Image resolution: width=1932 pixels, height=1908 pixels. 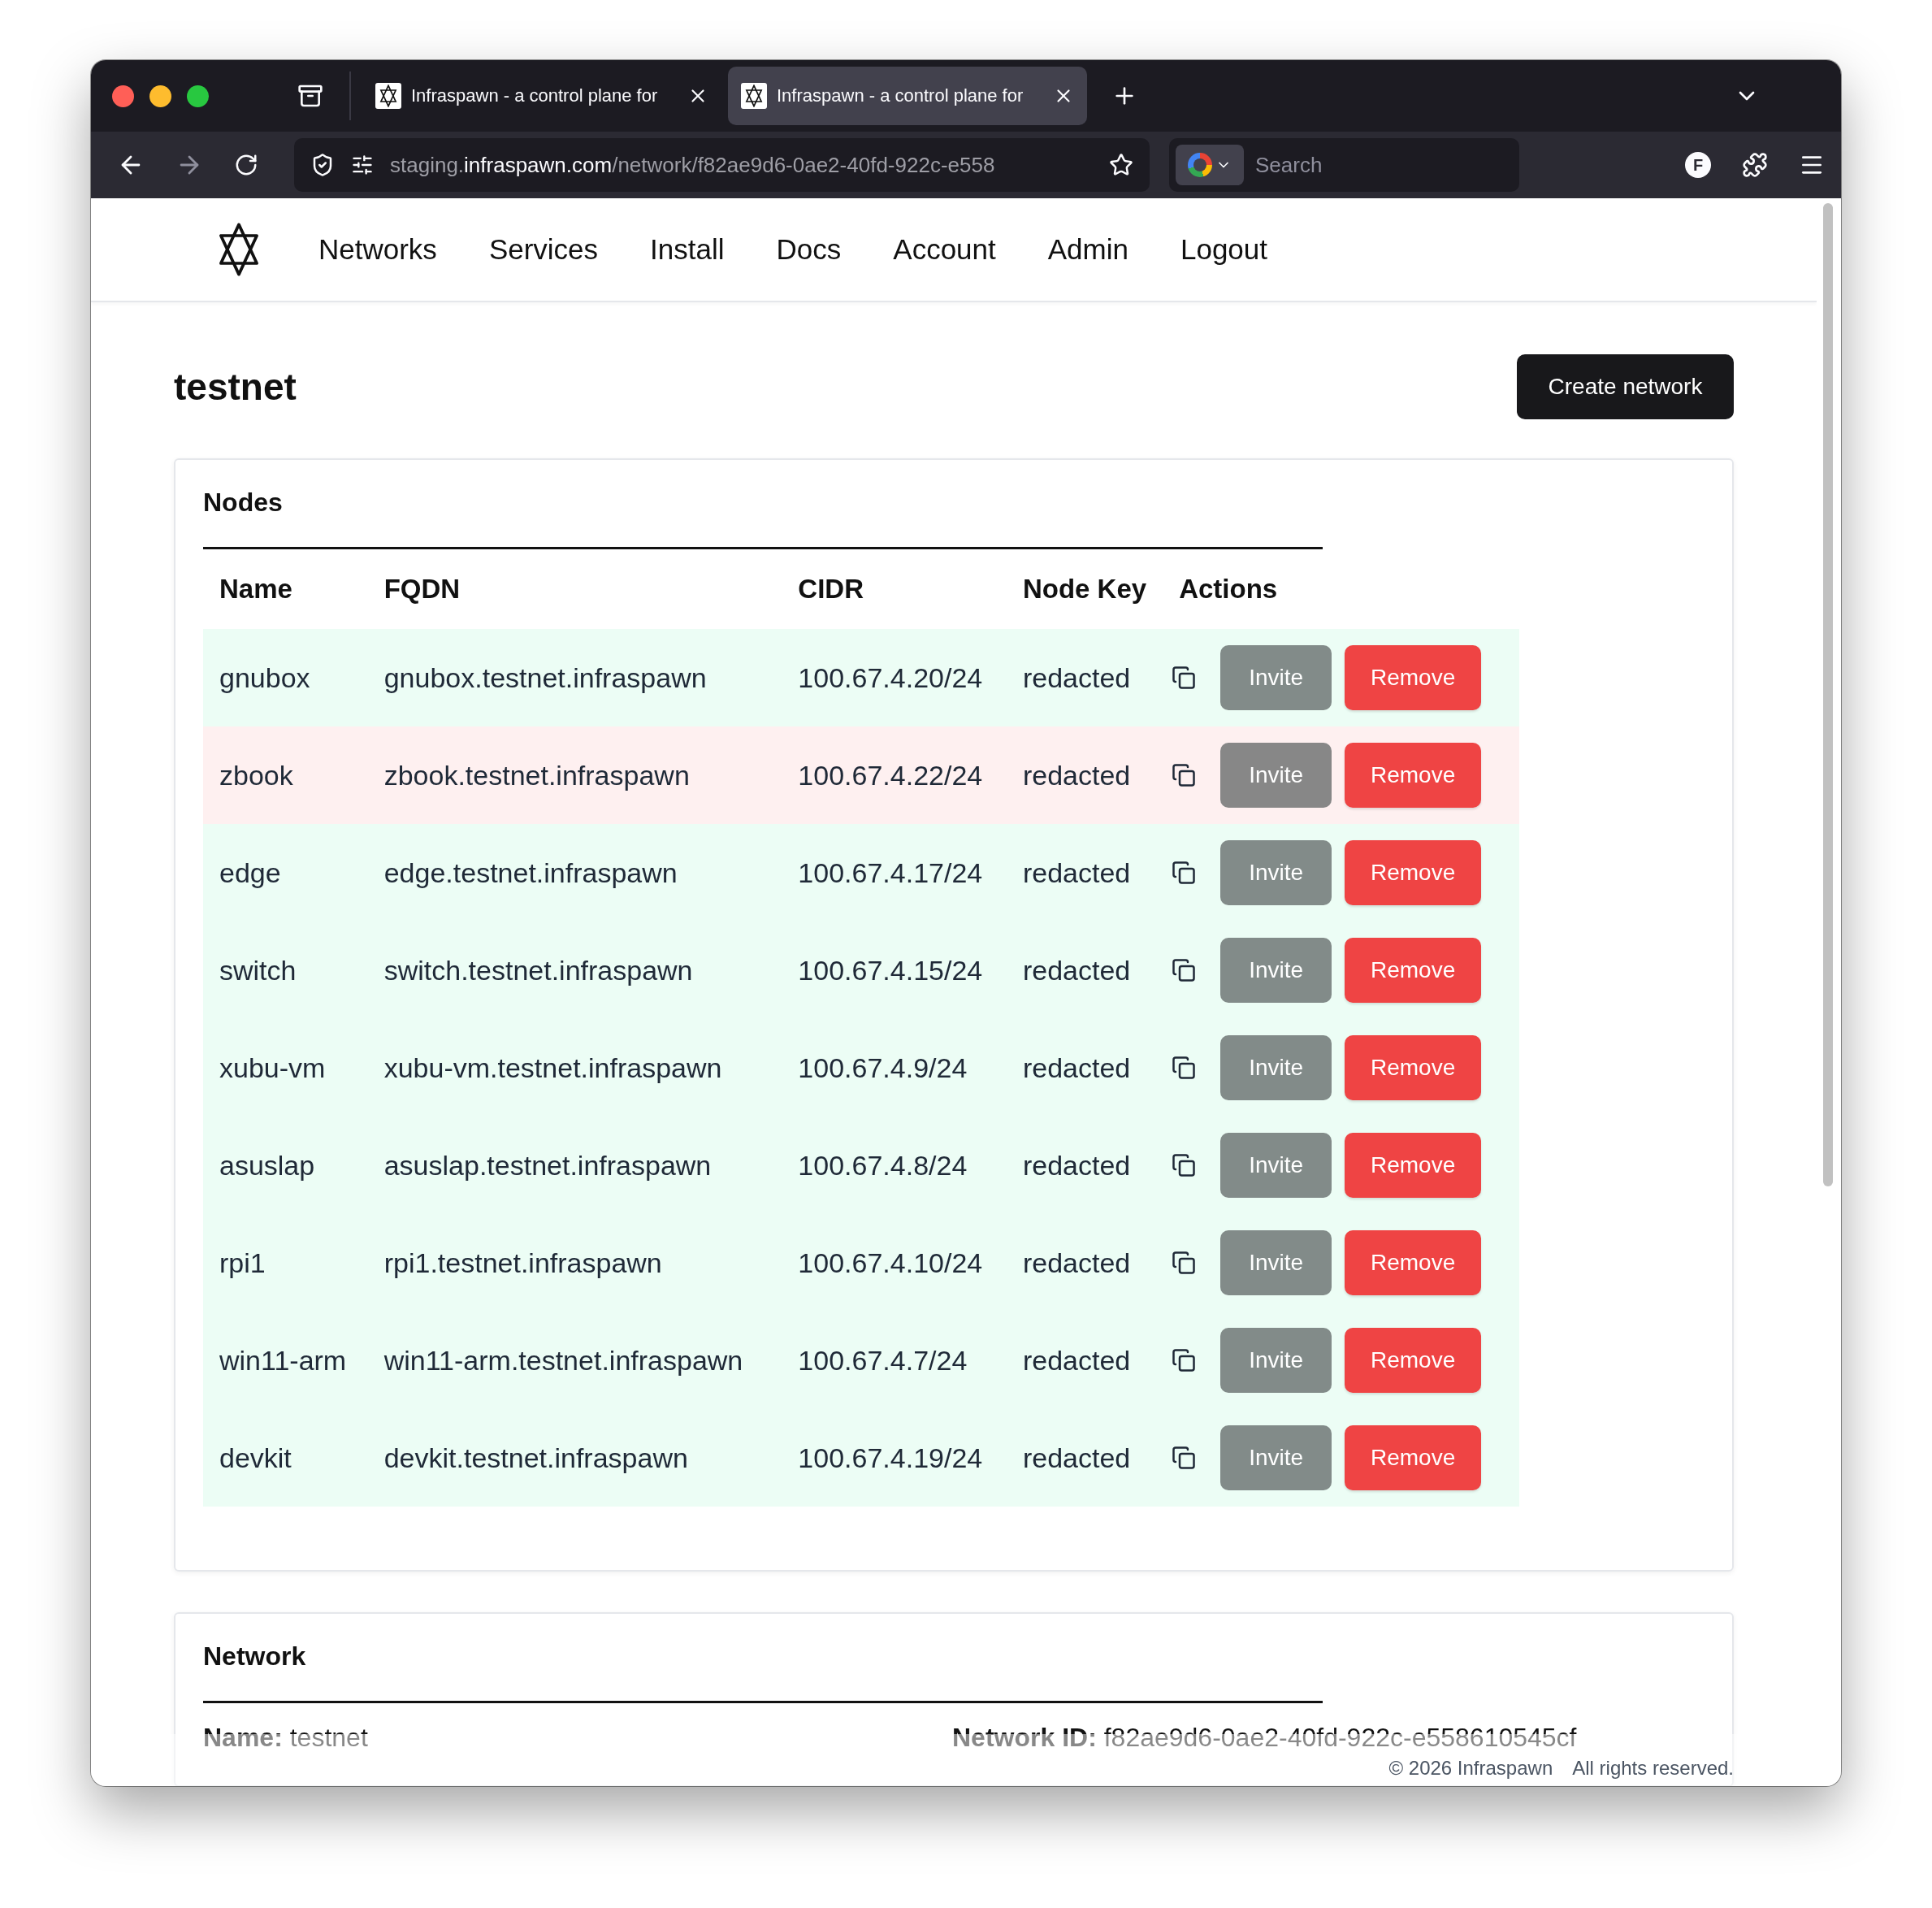 What do you see at coordinates (894, 1263) in the screenshot?
I see `table-cell: 100.67.4.10/24` at bounding box center [894, 1263].